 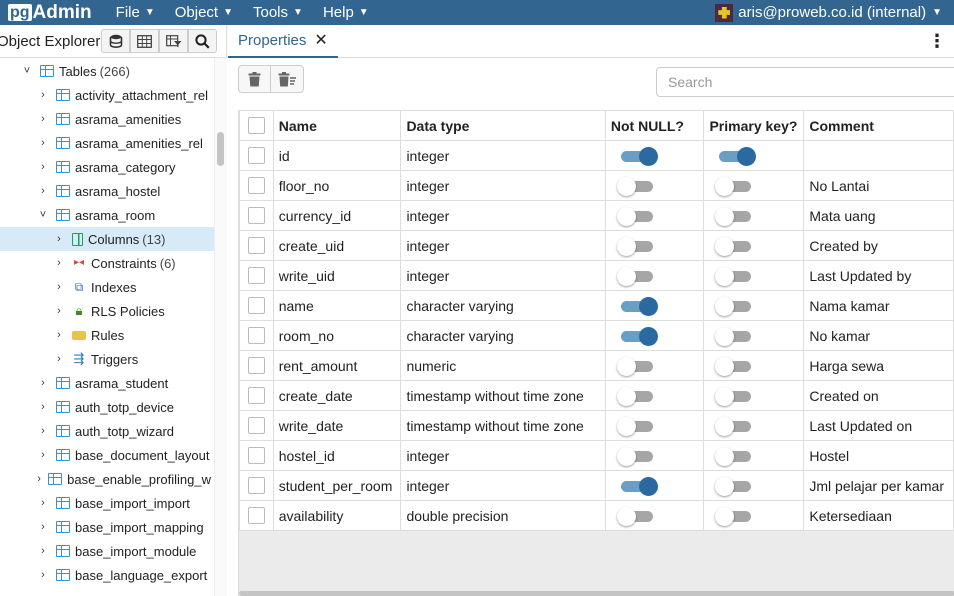 What do you see at coordinates (144, 41) in the screenshot?
I see `view-data-button` at bounding box center [144, 41].